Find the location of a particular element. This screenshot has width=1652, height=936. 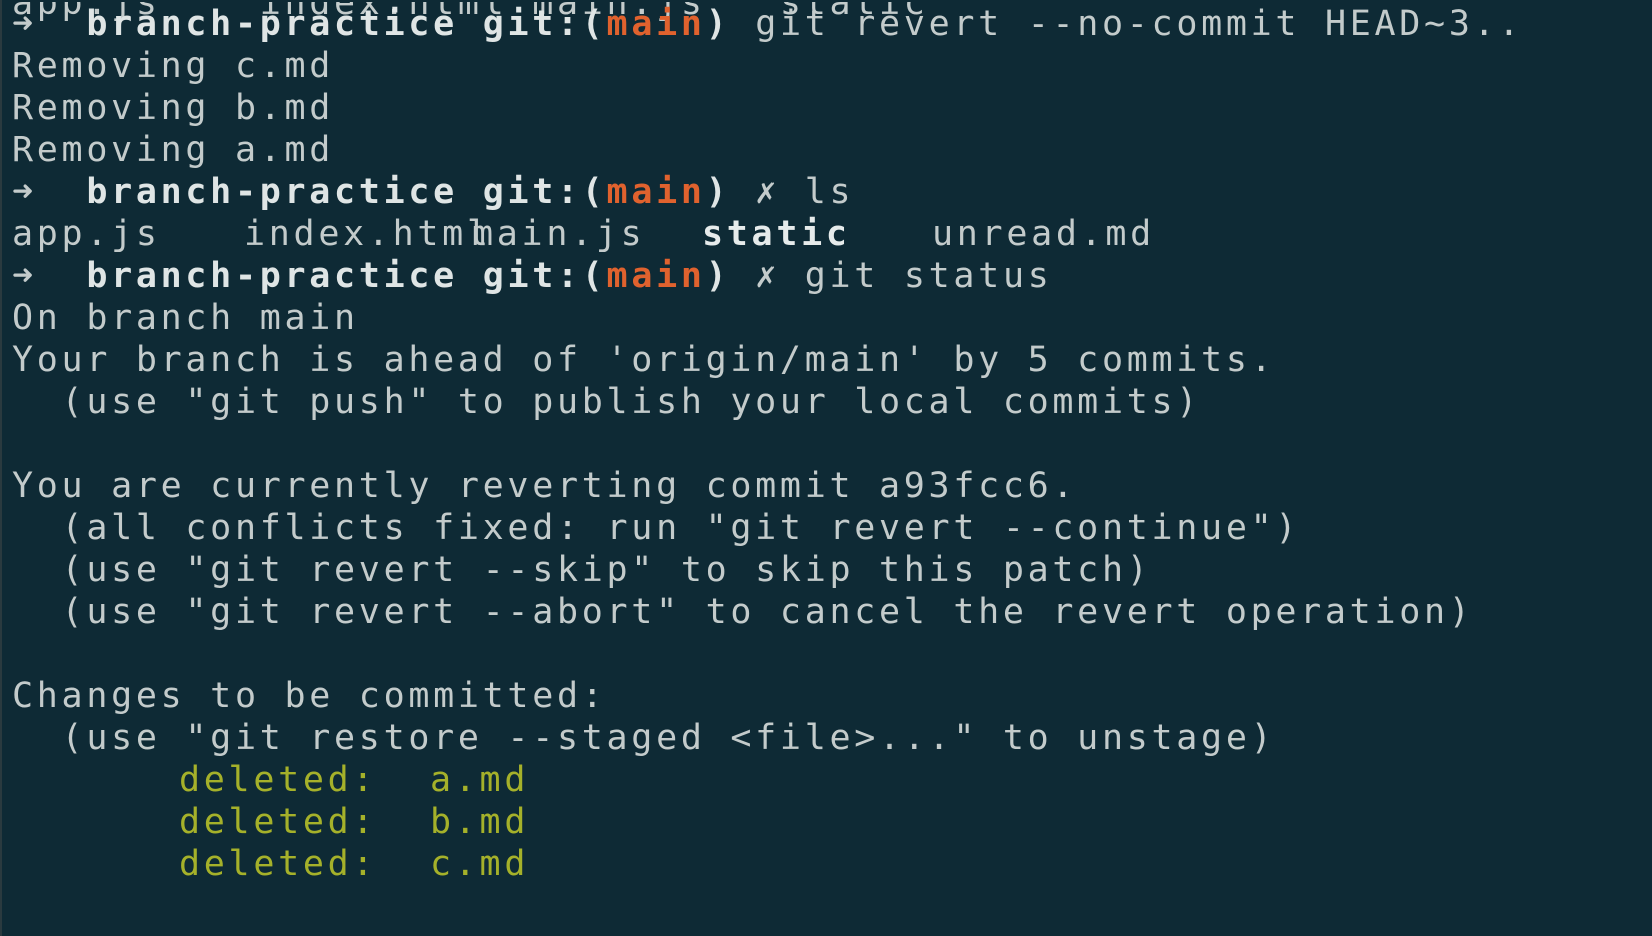

deleted-file-line: deleted: c.md is located at coordinates (312, 864).